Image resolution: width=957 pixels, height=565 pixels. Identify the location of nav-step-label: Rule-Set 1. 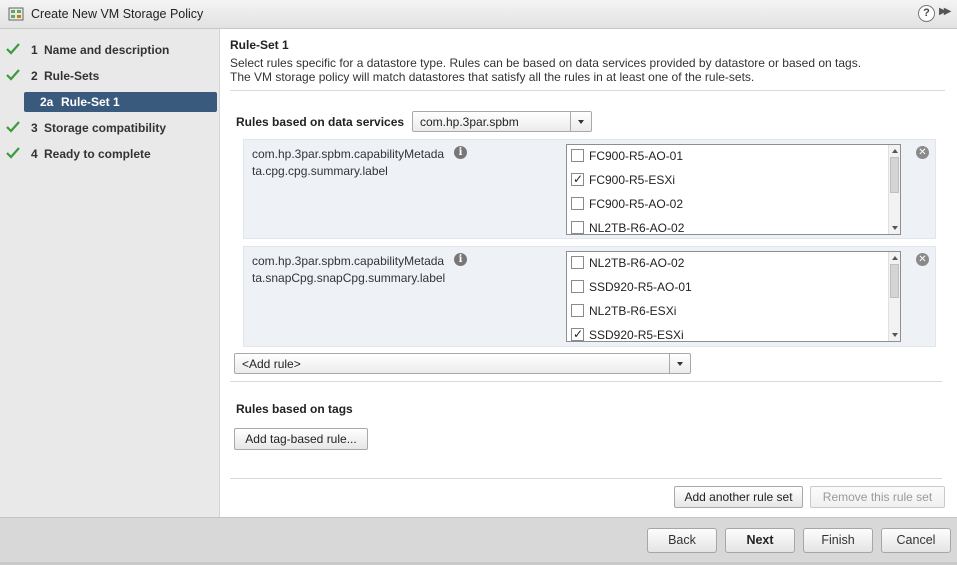
(90, 102).